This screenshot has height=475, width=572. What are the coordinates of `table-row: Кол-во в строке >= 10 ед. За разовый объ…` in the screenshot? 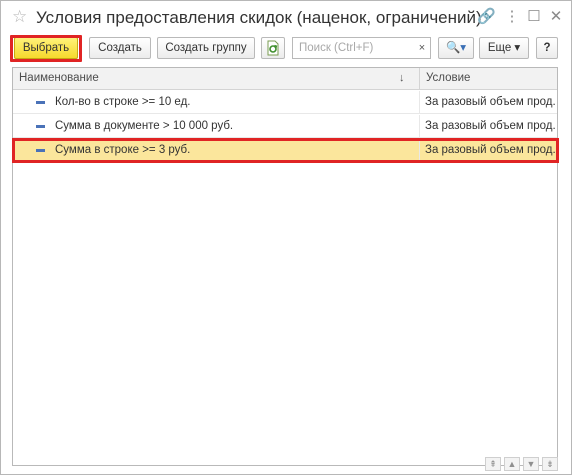 It's located at (285, 102).